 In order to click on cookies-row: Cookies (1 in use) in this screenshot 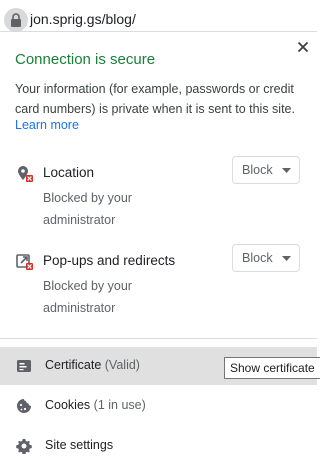, I will do `click(158, 406)`.